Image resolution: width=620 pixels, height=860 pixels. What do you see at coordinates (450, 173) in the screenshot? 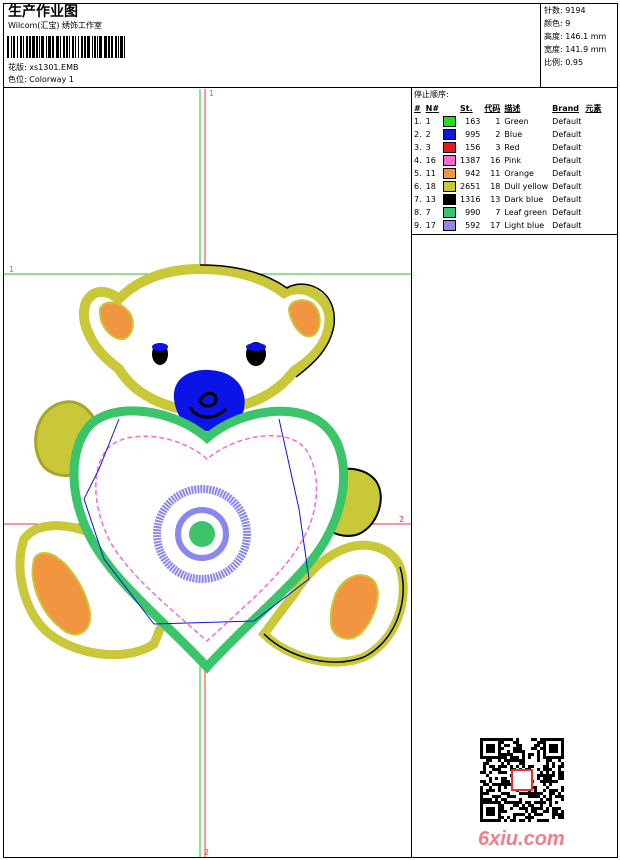
I see `color-swatch` at bounding box center [450, 173].